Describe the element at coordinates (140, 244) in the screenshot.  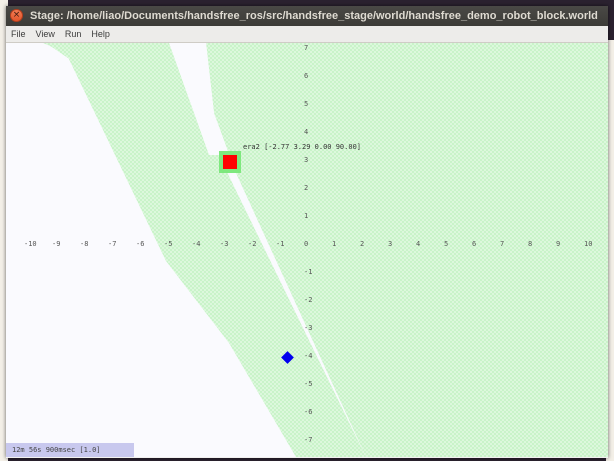
I see `x-tick-label: -6` at that location.